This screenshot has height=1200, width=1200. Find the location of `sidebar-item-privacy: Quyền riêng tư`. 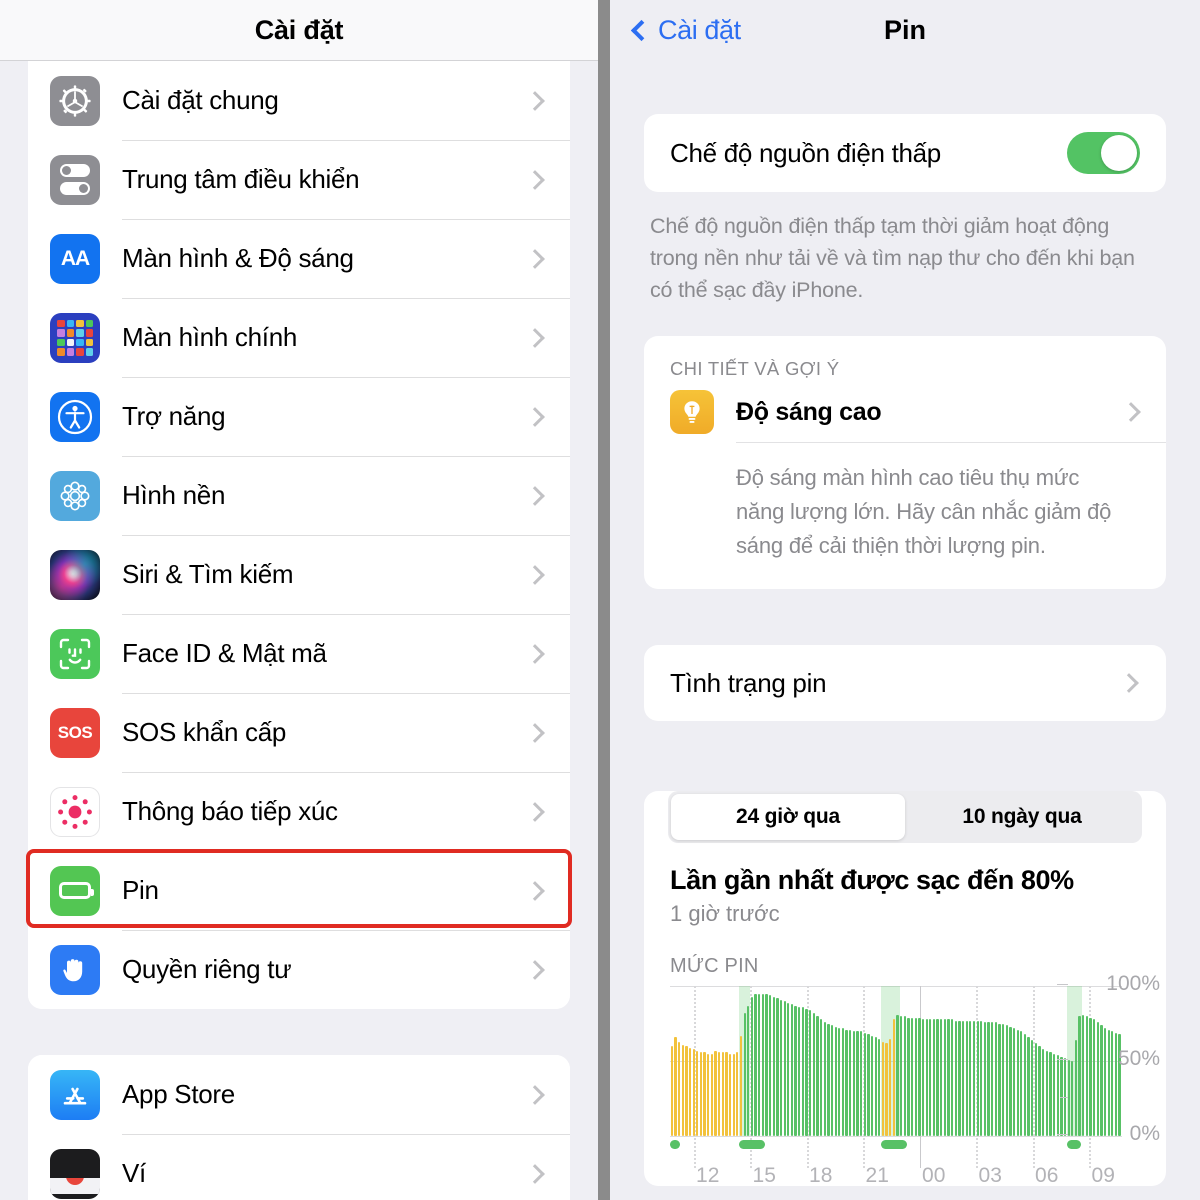

sidebar-item-privacy: Quyền riêng tư is located at coordinates (299, 969).